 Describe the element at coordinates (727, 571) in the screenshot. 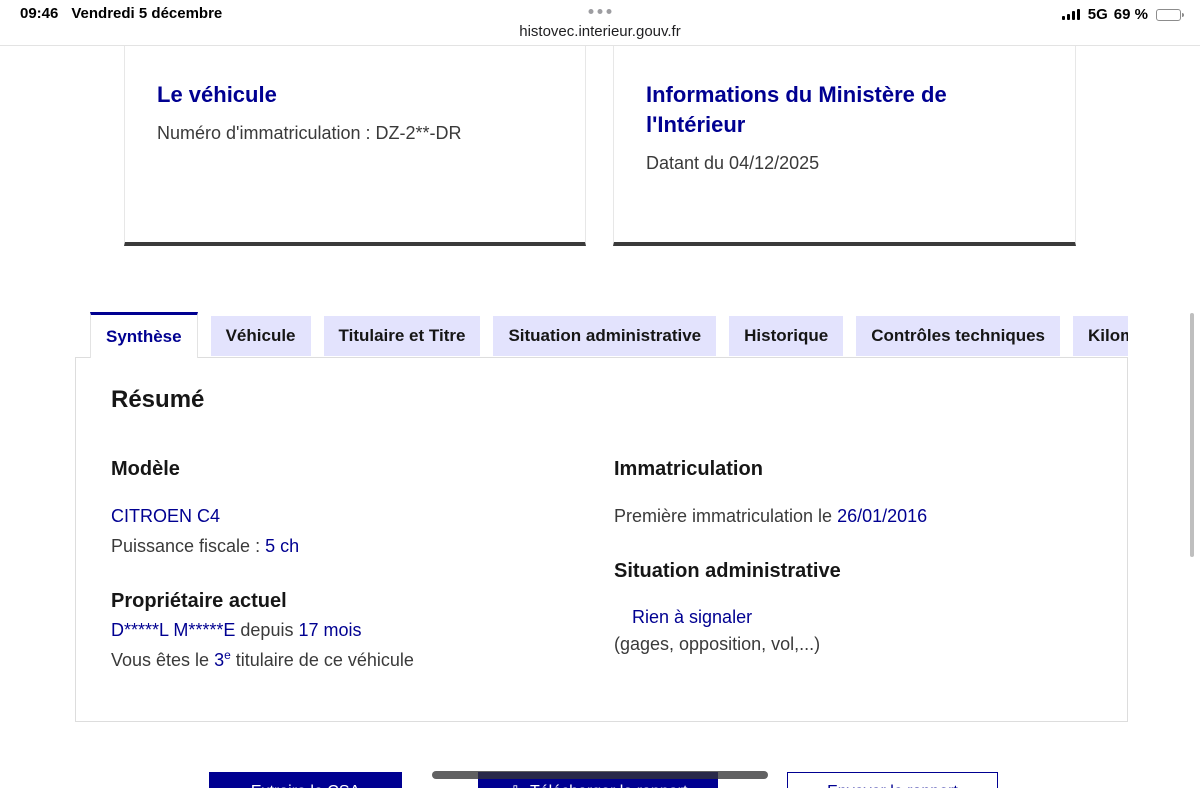

I see `admin-status-heading: Situation administrative` at that location.